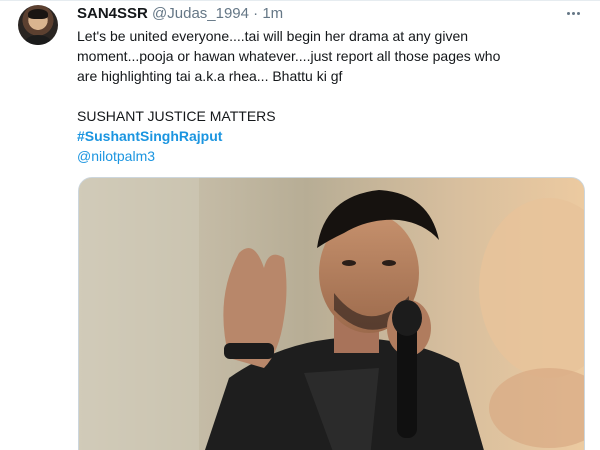 This screenshot has height=450, width=600. I want to click on tweet-time: 1m, so click(272, 13).